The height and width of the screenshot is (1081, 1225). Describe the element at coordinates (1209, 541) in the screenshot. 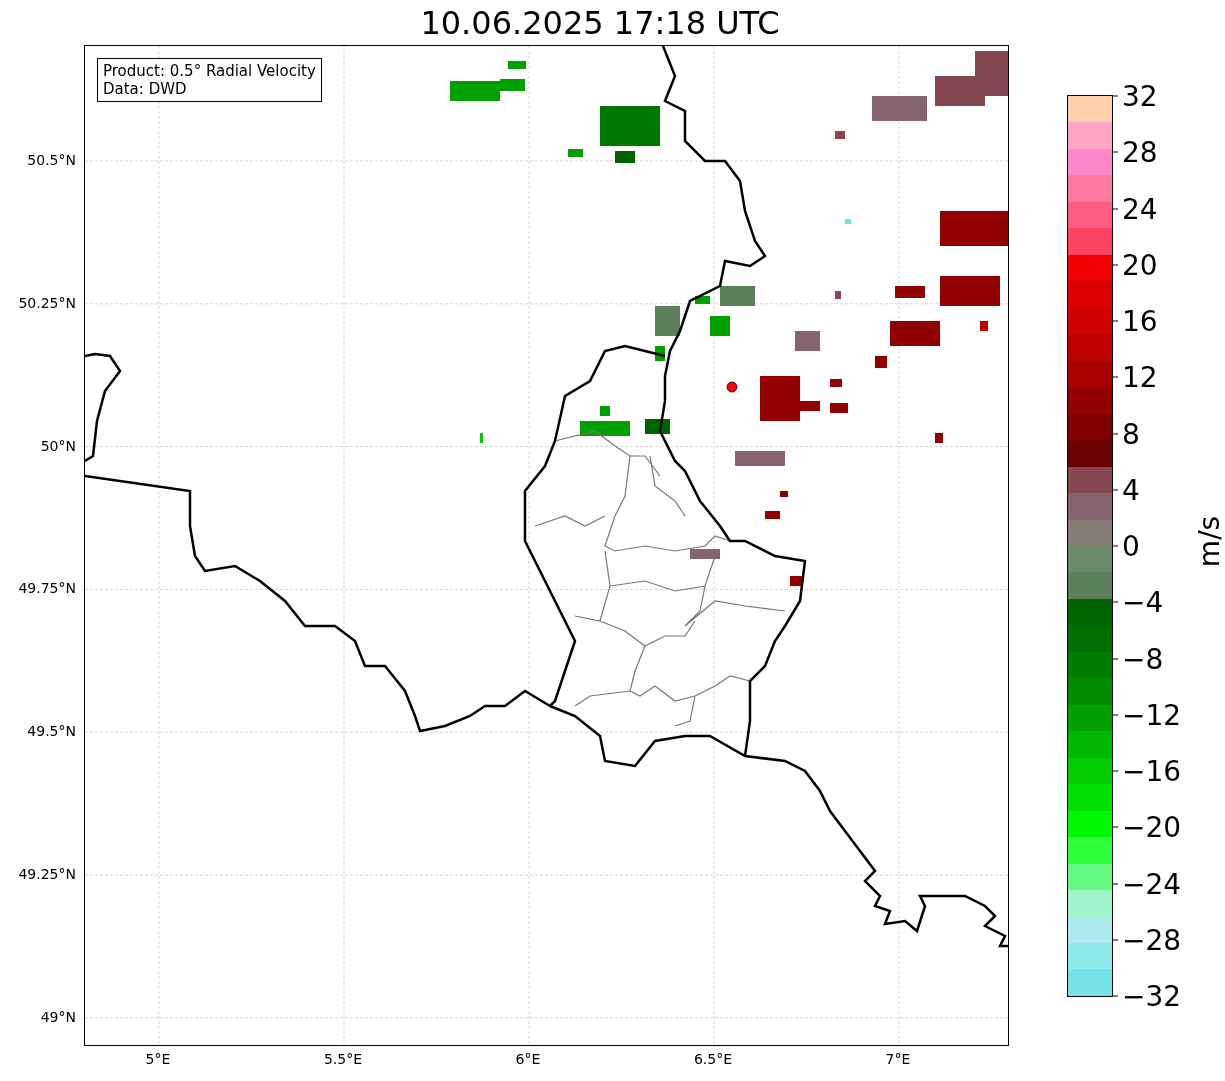

I see `colorbar-unit-label: m/s` at that location.